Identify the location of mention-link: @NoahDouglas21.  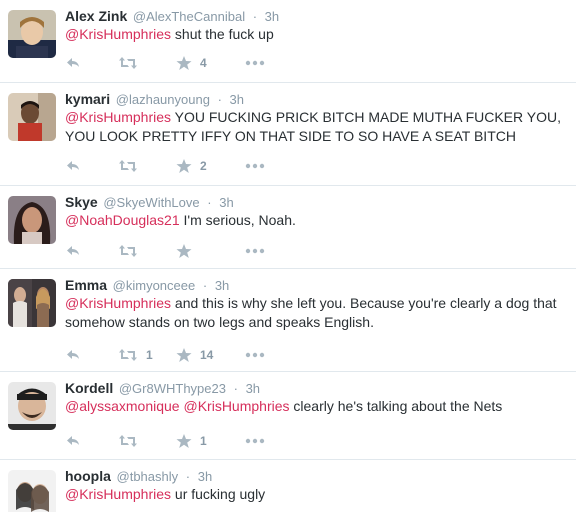
(122, 220).